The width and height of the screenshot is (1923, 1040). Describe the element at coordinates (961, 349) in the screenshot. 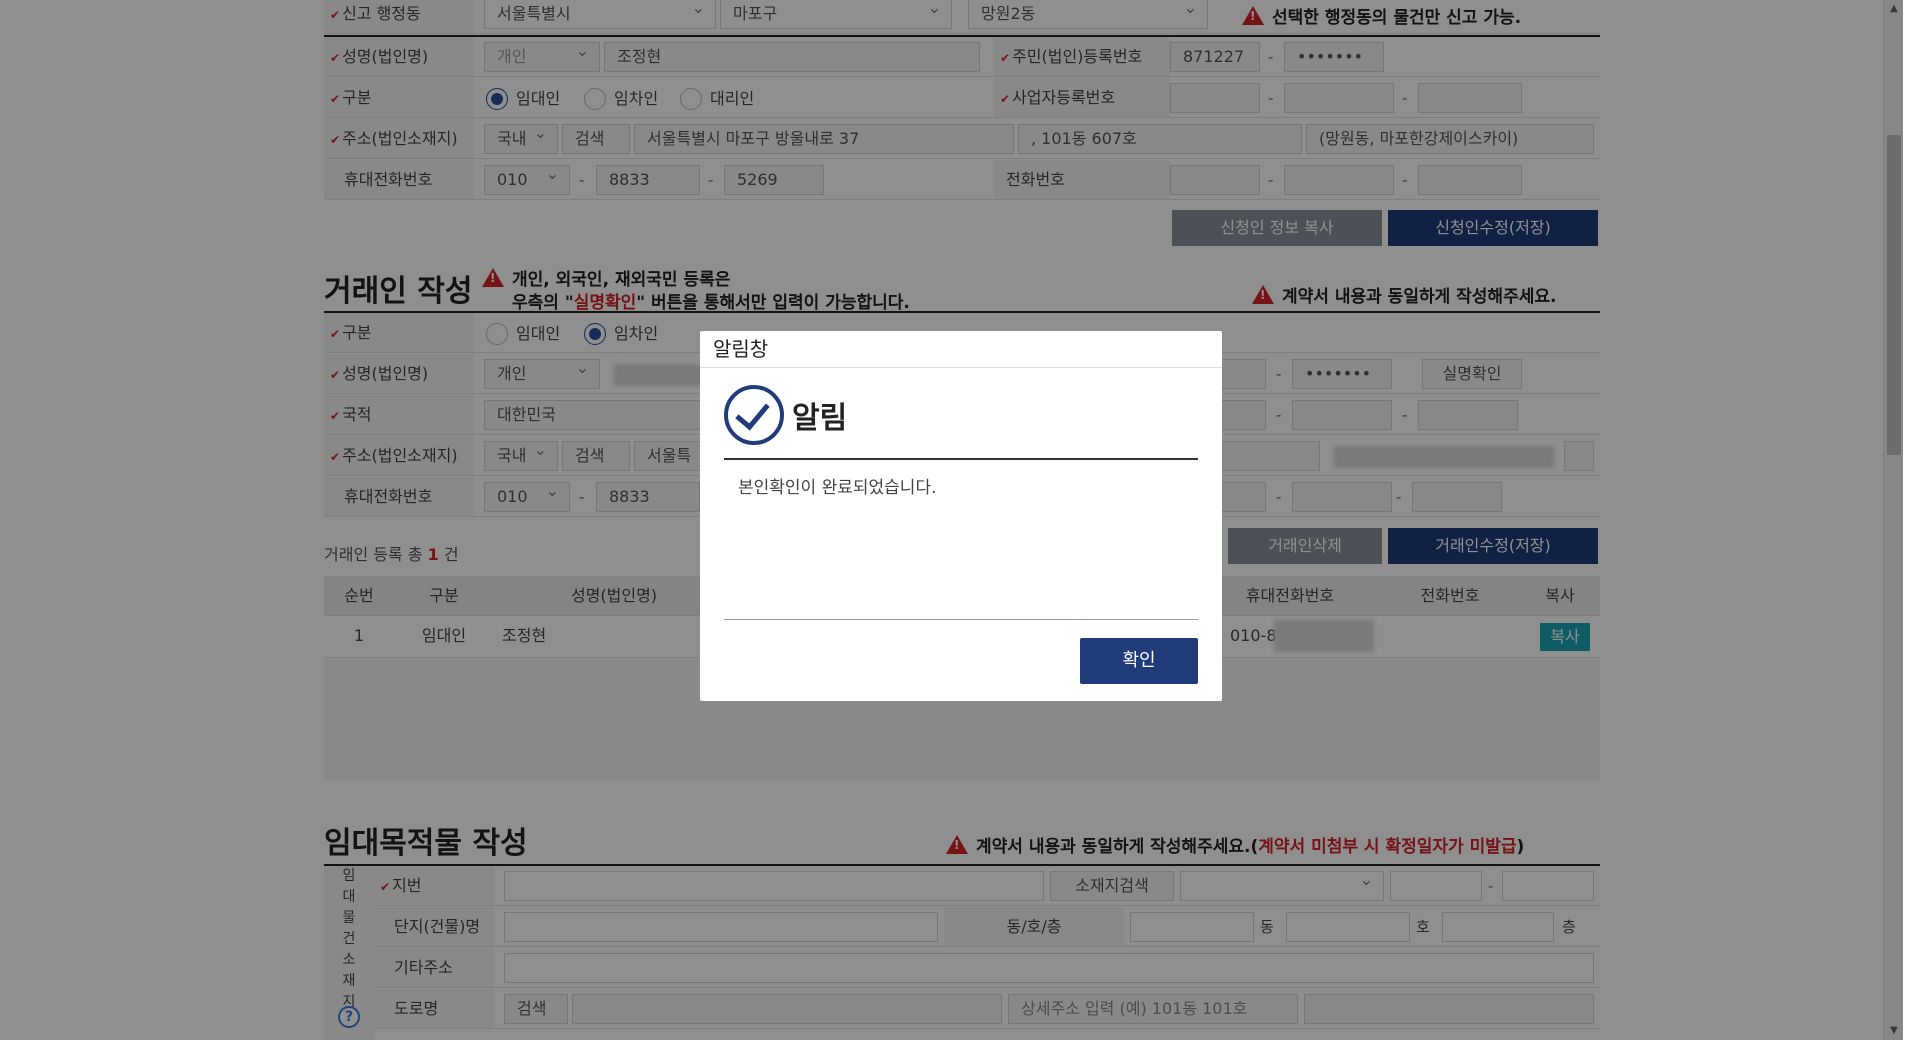

I see `modal-header: 알림창` at that location.